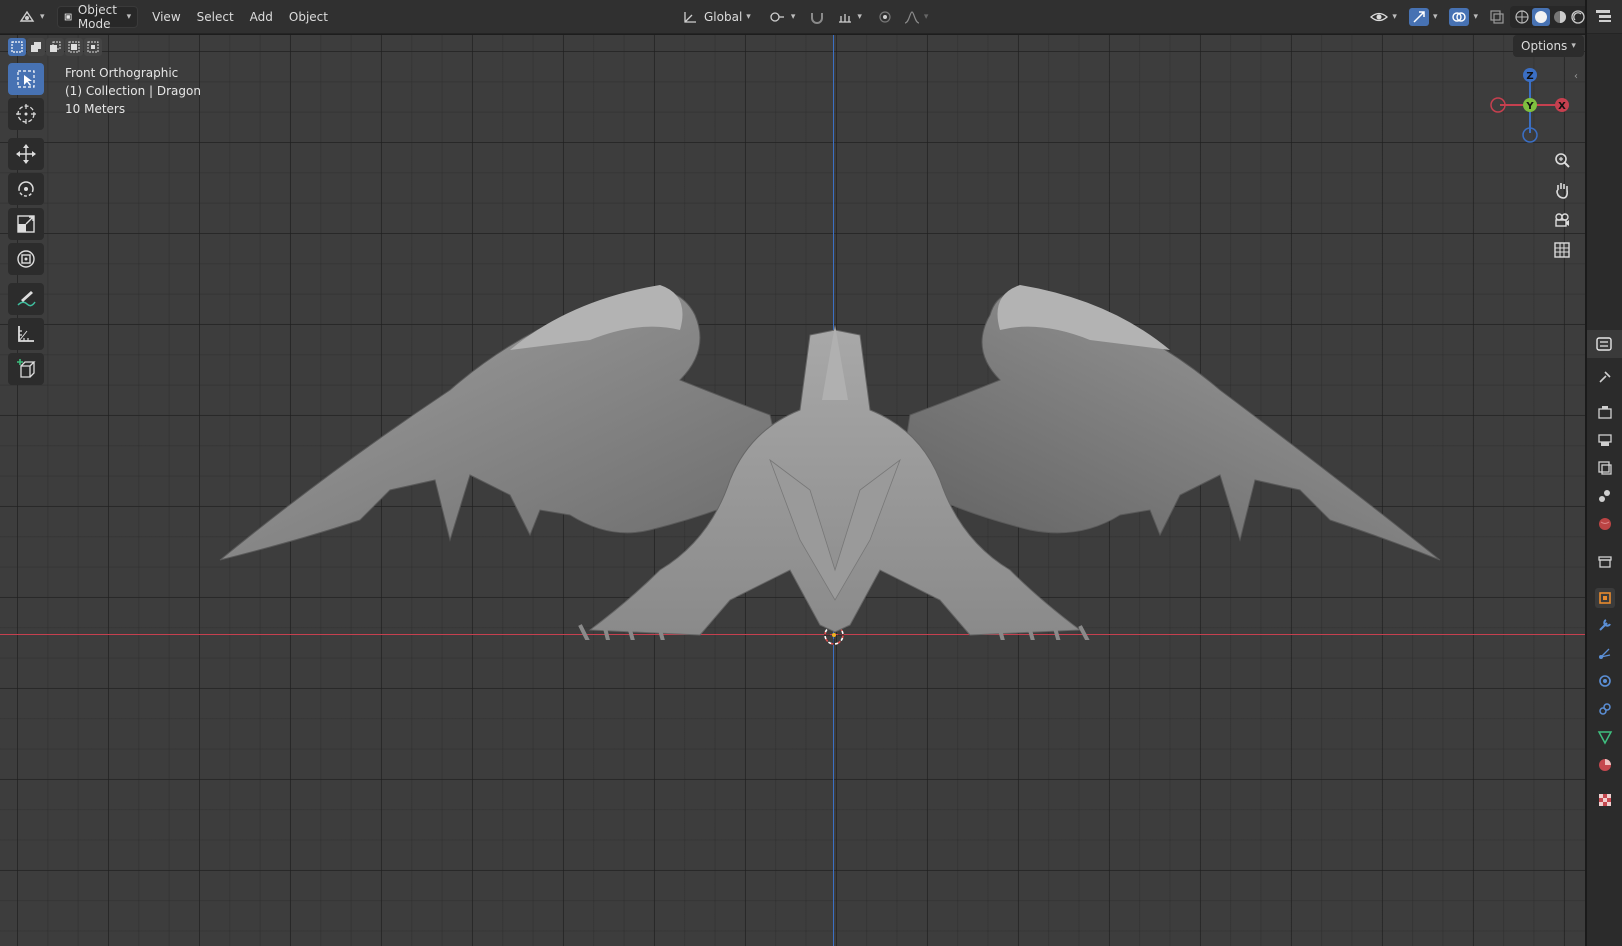 Image resolution: width=1622 pixels, height=946 pixels. Describe the element at coordinates (1562, 160) in the screenshot. I see `zoom-icon` at that location.